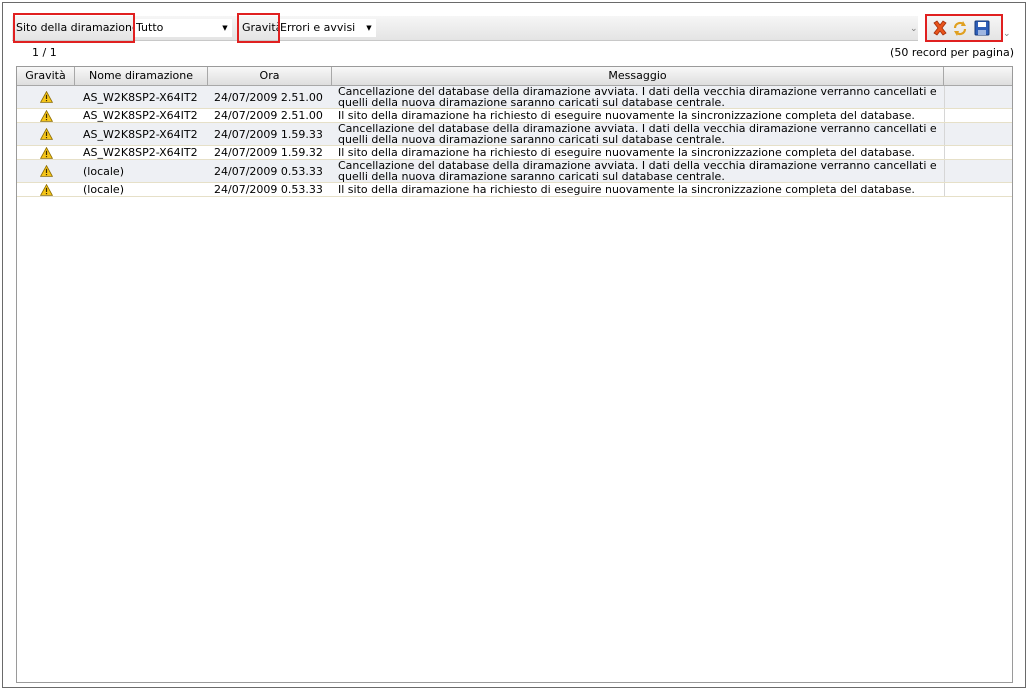  Describe the element at coordinates (44, 52) in the screenshot. I see `page-indicator: 1 / 1` at that location.